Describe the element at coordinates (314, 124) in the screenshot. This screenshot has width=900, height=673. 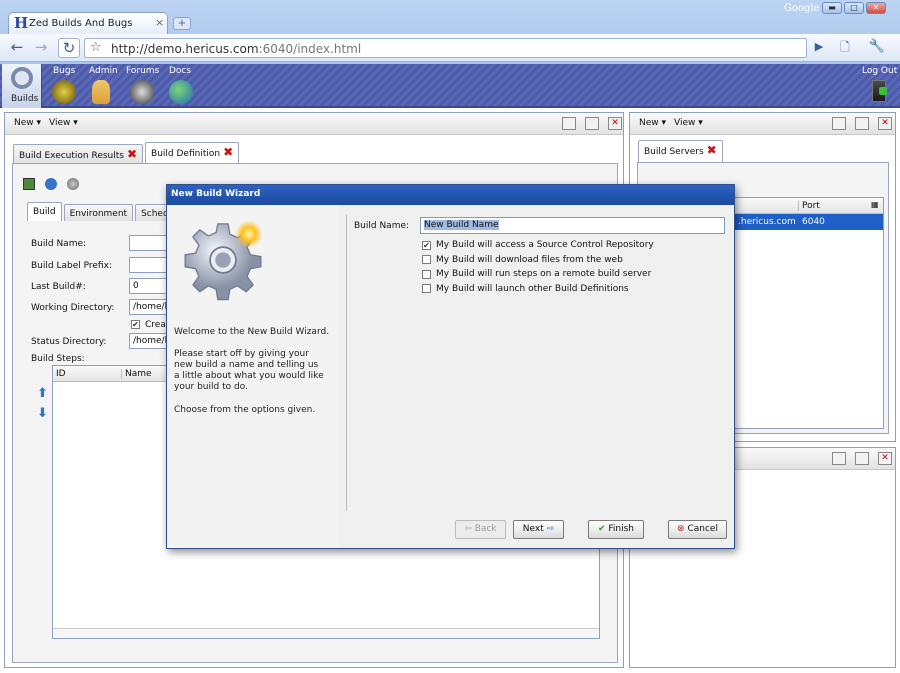
I see `left-panel-toolbar: New ▾ View ▾ ✕` at that location.